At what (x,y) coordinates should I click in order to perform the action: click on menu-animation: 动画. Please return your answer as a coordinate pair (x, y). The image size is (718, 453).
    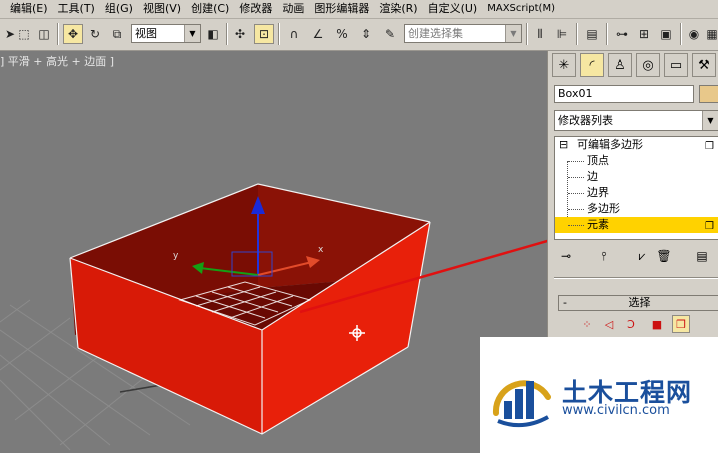
    Looking at the image, I should click on (293, 9).